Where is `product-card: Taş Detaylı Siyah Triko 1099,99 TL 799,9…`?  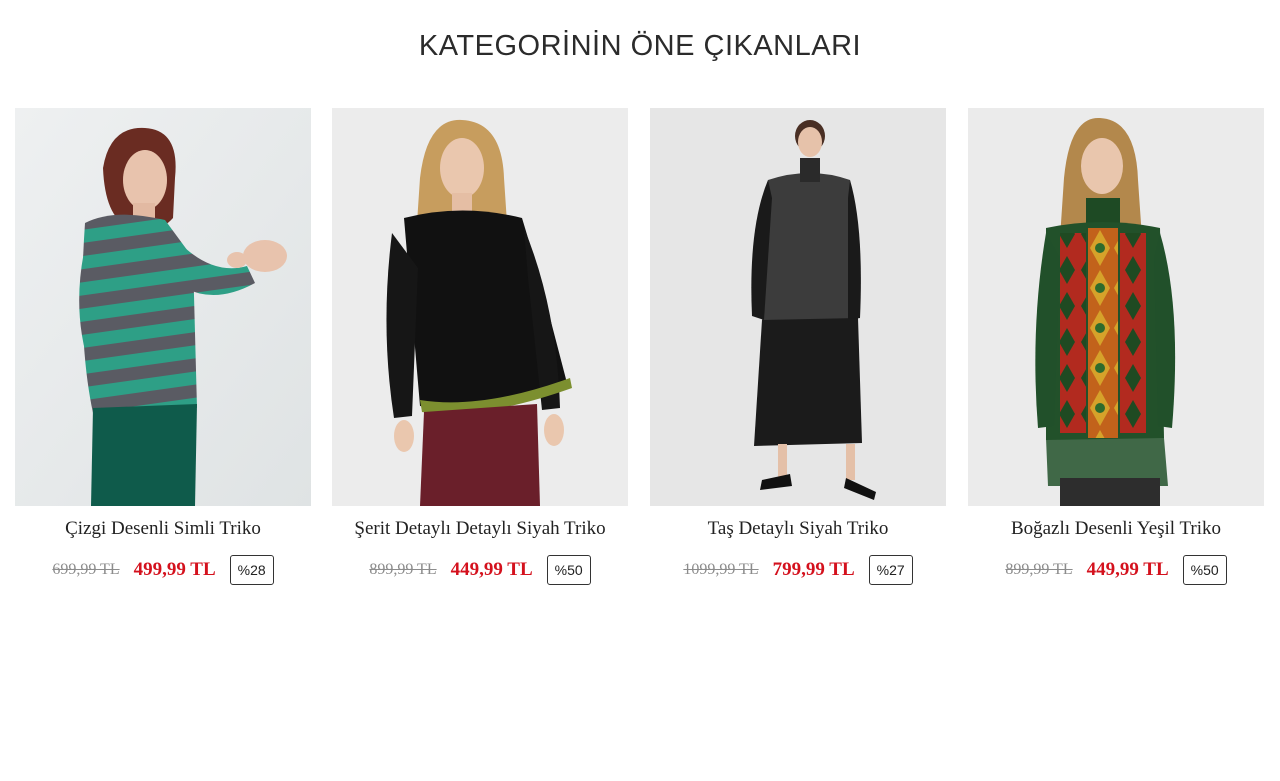
product-card: Taş Detaylı Siyah Triko 1099,99 TL 799,9… is located at coordinates (798, 347).